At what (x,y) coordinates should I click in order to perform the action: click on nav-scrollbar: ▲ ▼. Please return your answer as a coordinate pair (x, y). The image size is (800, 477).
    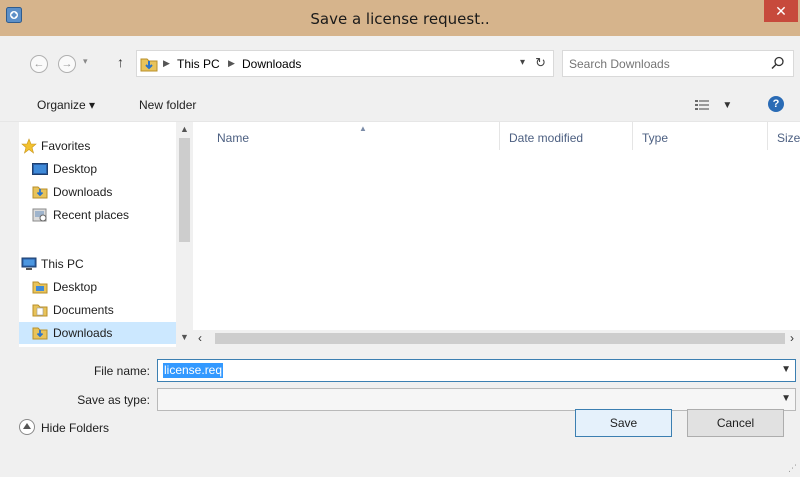
    Looking at the image, I should click on (184, 234).